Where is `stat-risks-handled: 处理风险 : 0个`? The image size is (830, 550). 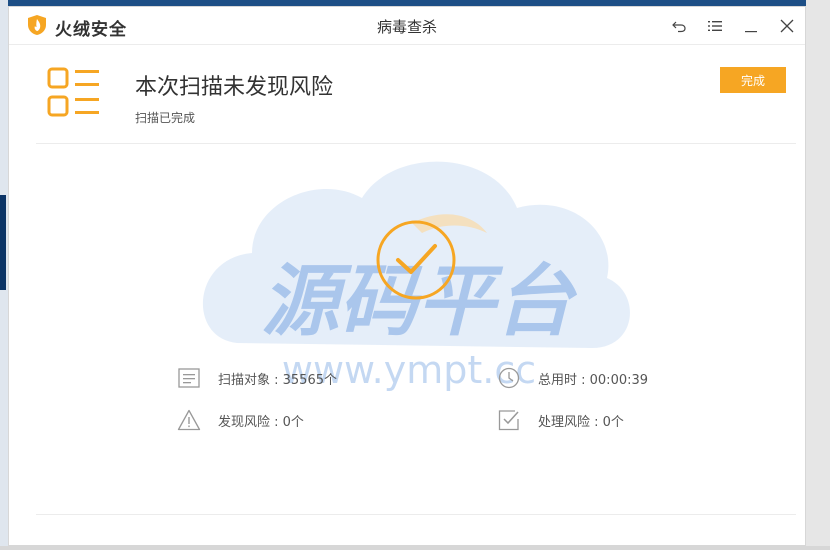
stat-risks-handled: 处理风险 : 0个 is located at coordinates (560, 420).